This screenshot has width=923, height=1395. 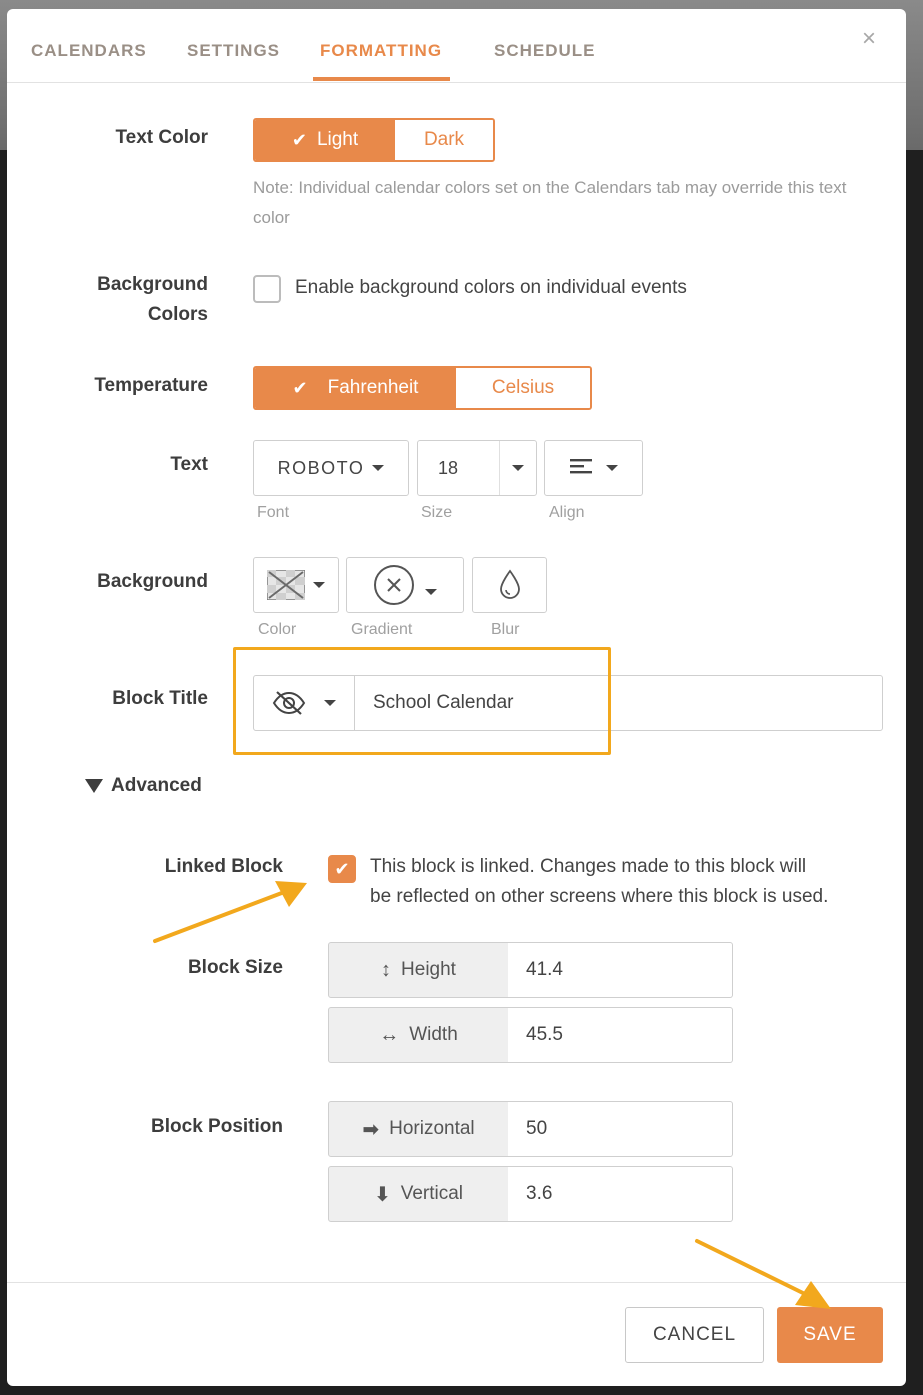 I want to click on temperature-fahrenheit-option: ✔ Fahrenheit, so click(x=355, y=388).